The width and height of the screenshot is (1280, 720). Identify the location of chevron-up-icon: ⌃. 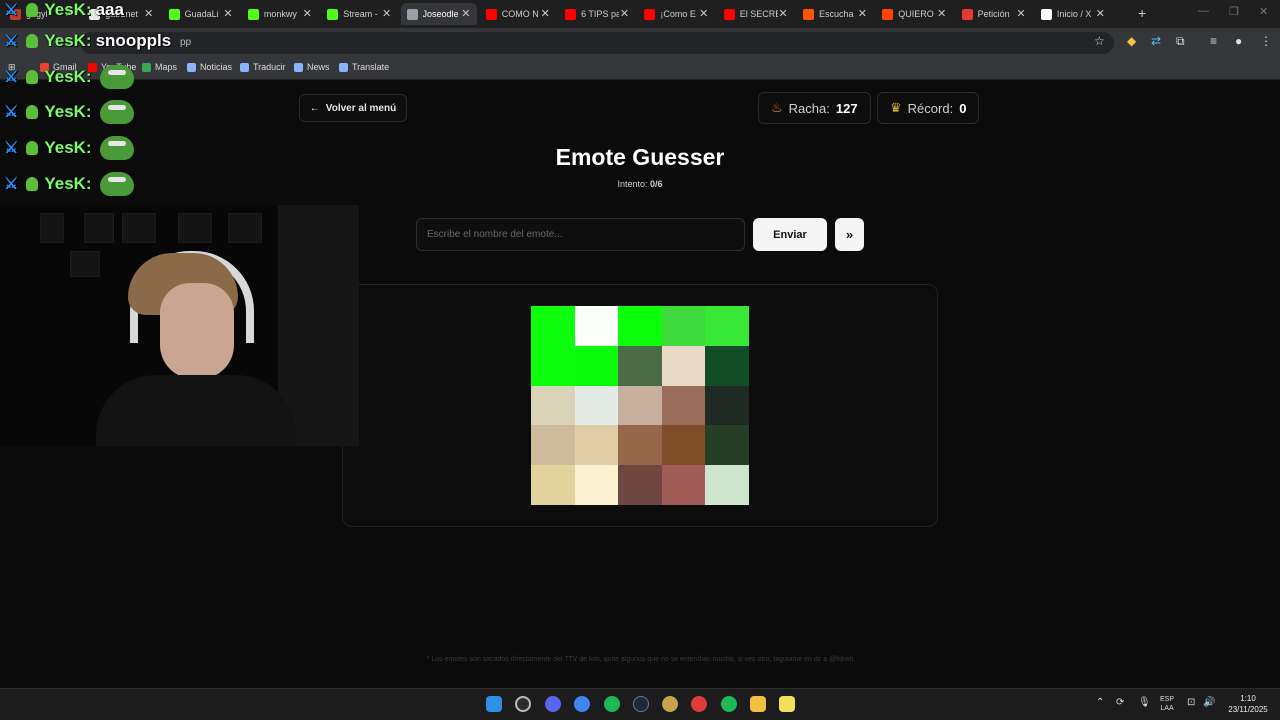
(1100, 702).